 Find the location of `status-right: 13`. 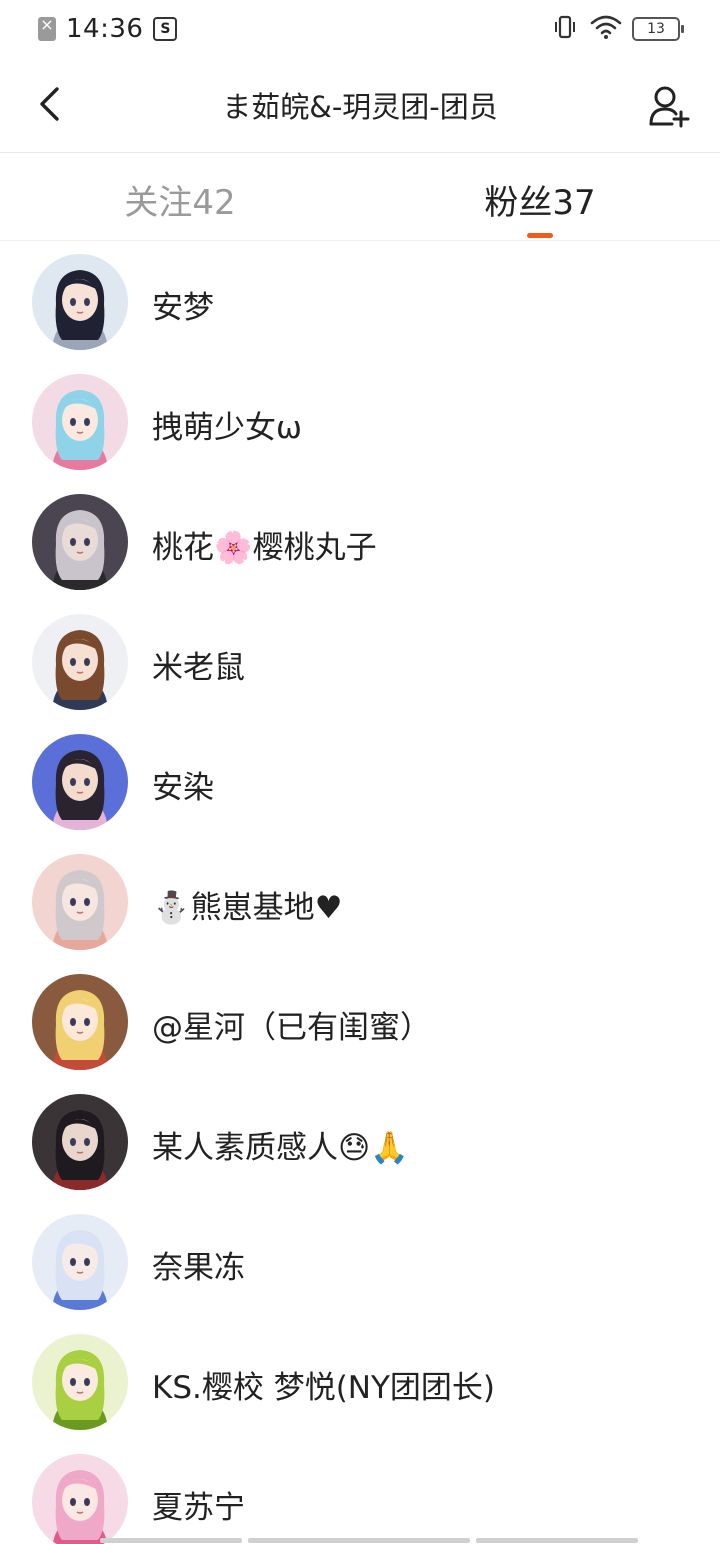

status-right: 13 is located at coordinates (618, 29).